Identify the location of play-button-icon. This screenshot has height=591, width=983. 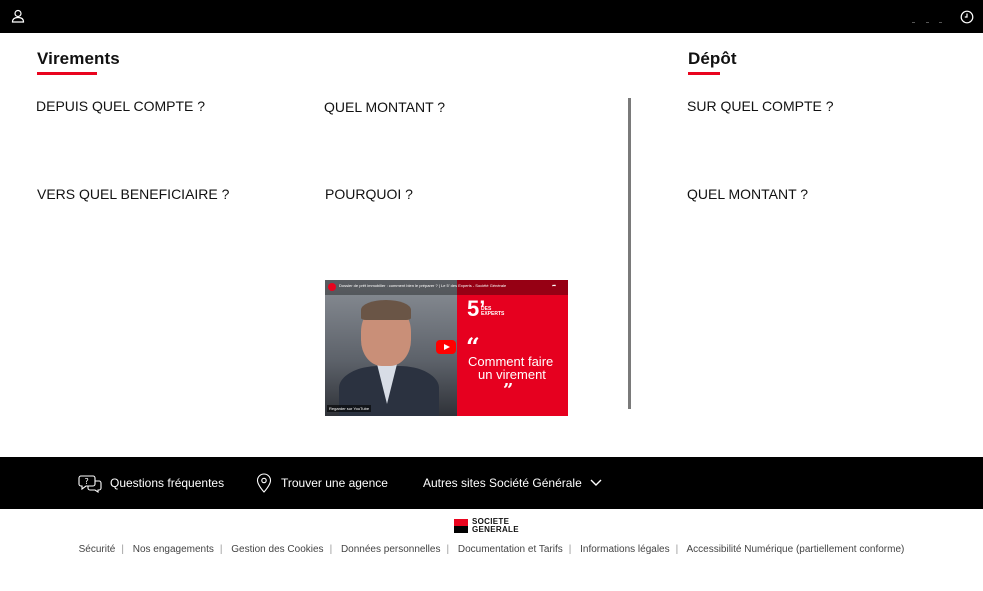
(446, 347).